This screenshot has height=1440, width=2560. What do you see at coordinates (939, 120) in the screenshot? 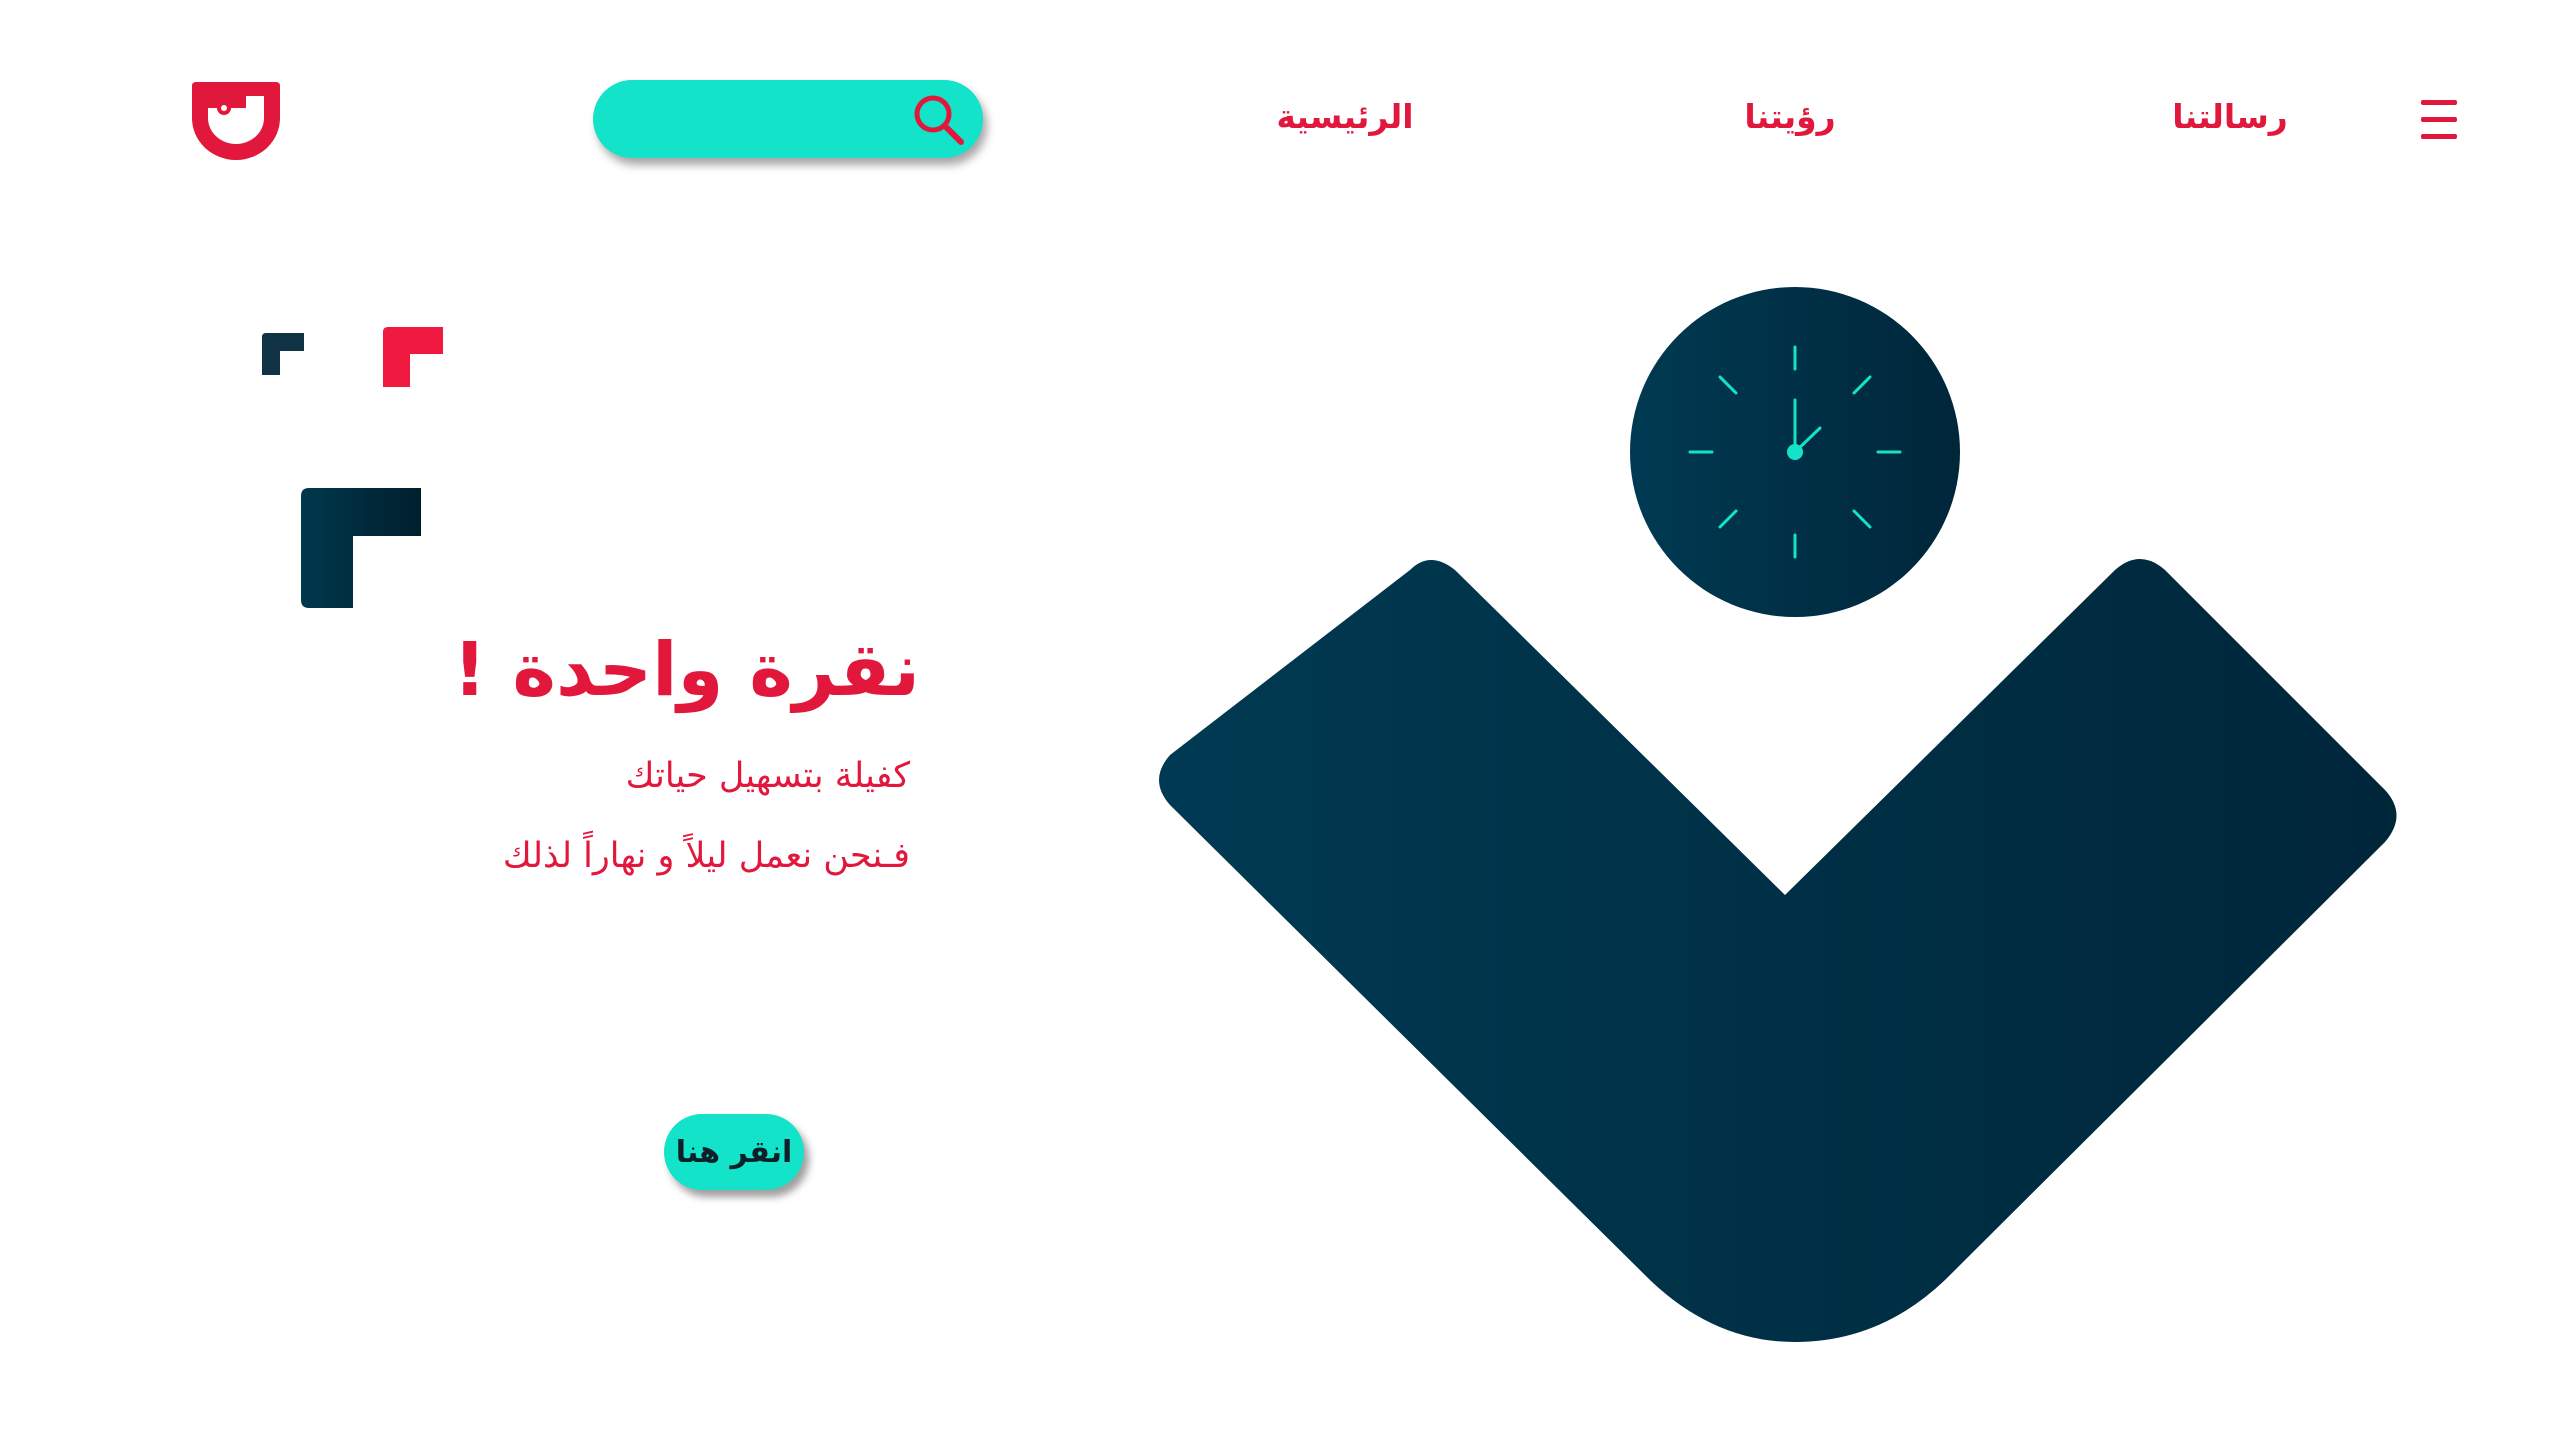
I see `search-icon` at bounding box center [939, 120].